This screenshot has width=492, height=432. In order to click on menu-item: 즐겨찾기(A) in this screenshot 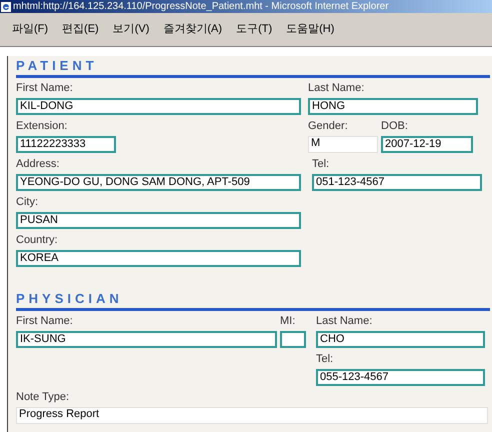, I will do `click(192, 29)`.